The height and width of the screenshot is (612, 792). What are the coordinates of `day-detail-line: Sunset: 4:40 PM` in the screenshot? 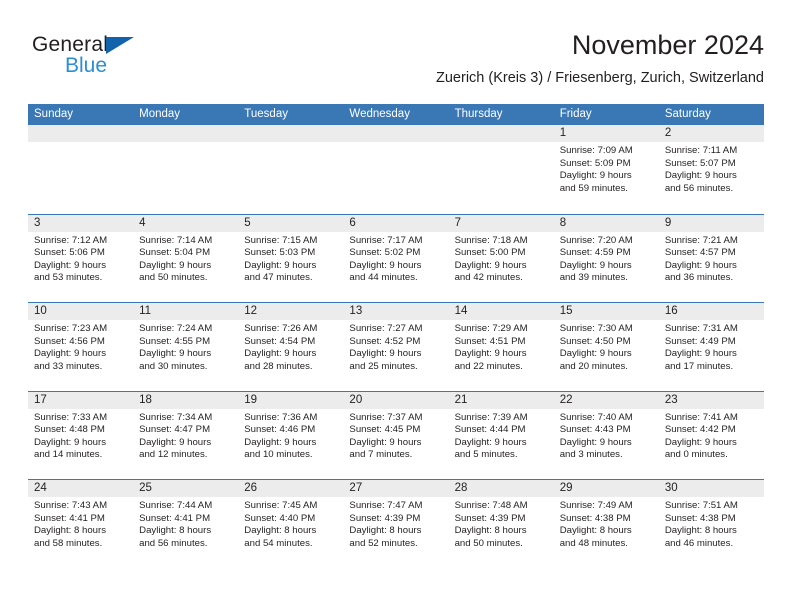 It's located at (280, 518).